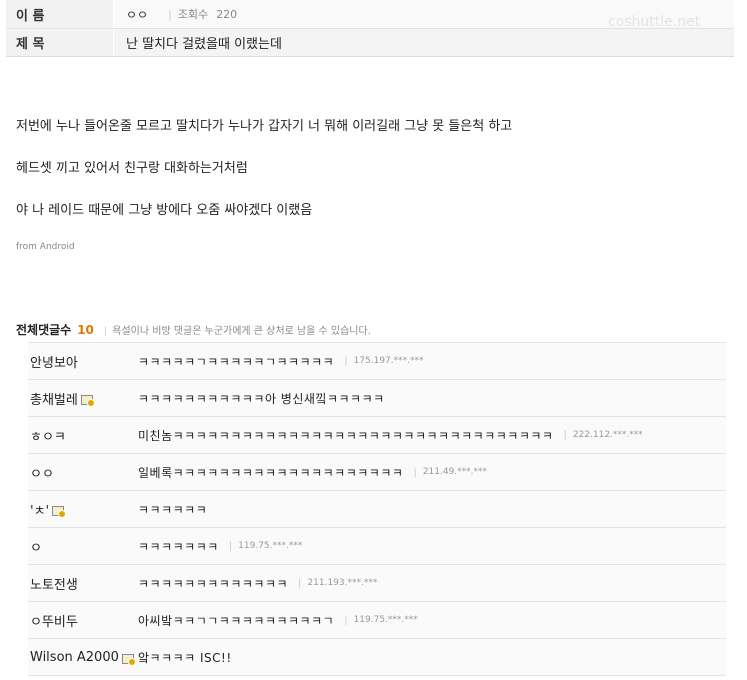  Describe the element at coordinates (654, 22) in the screenshot. I see `watermark: coshuttle.net` at that location.